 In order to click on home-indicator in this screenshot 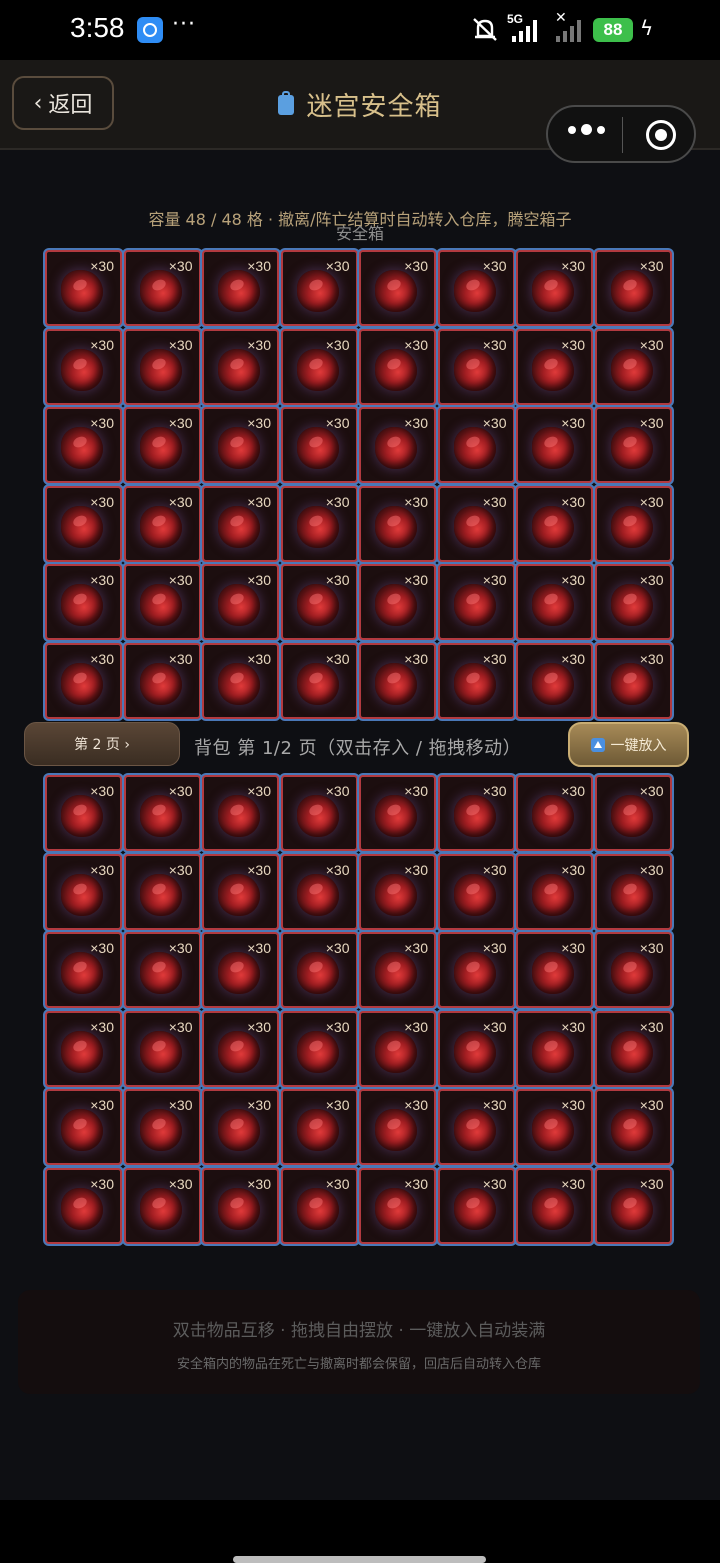, I will do `click(359, 1559)`.